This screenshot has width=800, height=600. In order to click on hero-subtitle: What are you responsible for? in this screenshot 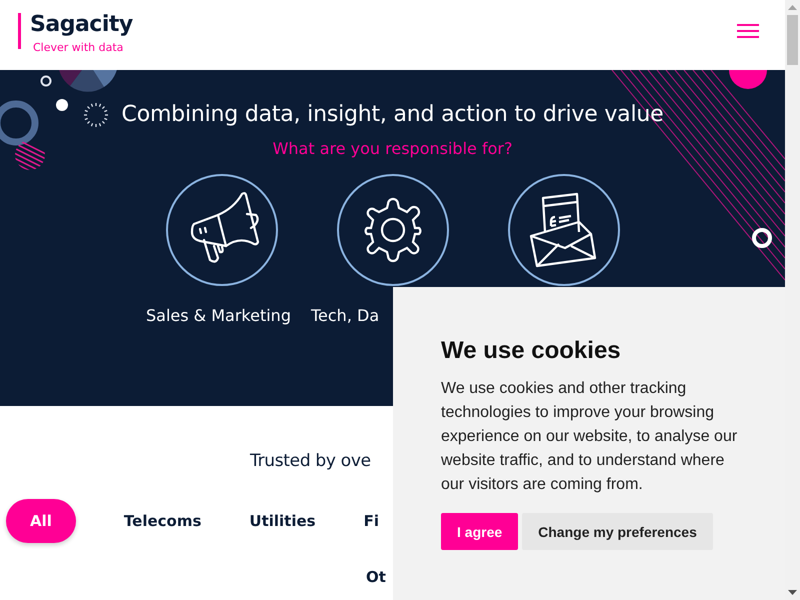, I will do `click(392, 148)`.